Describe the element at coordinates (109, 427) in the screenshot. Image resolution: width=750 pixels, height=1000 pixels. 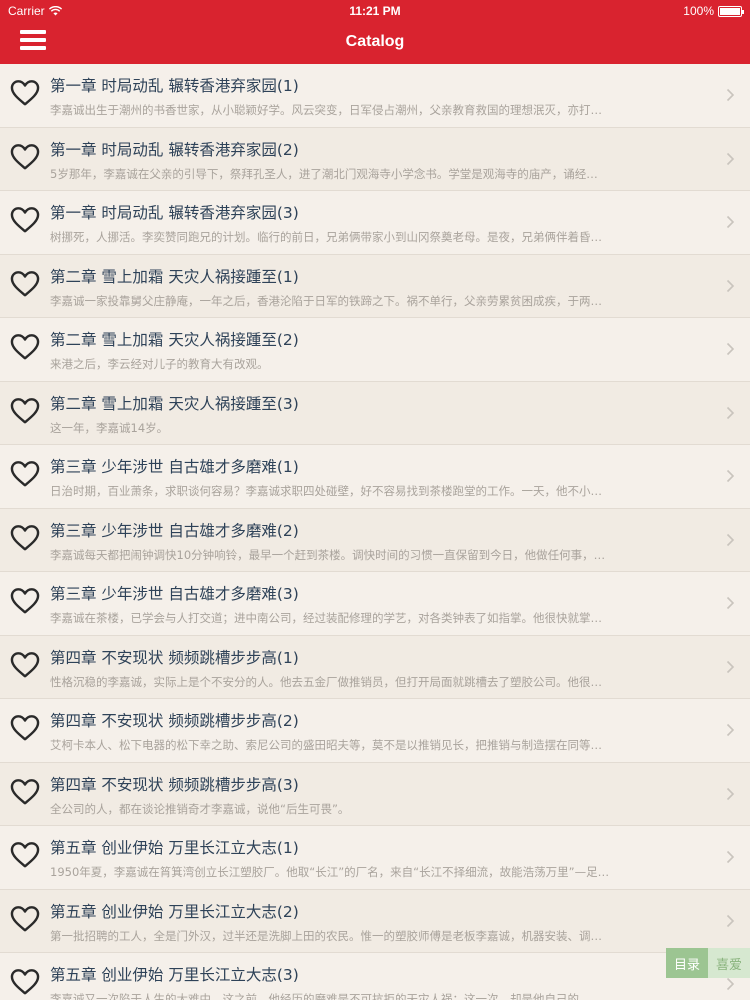
I see `chapter-summary: 这一年，李嘉诚14岁。` at that location.